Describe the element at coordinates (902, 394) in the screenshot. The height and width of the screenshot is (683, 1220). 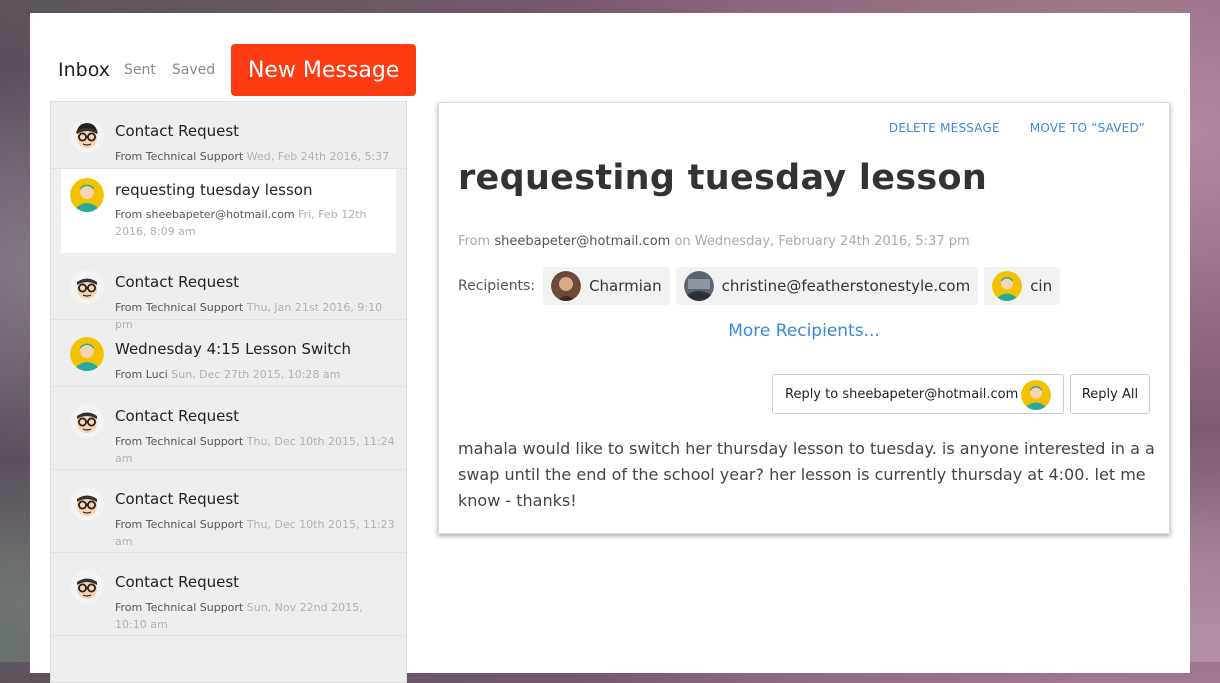
I see `reply-label: Reply to sheebapeter@hotmail.com` at that location.